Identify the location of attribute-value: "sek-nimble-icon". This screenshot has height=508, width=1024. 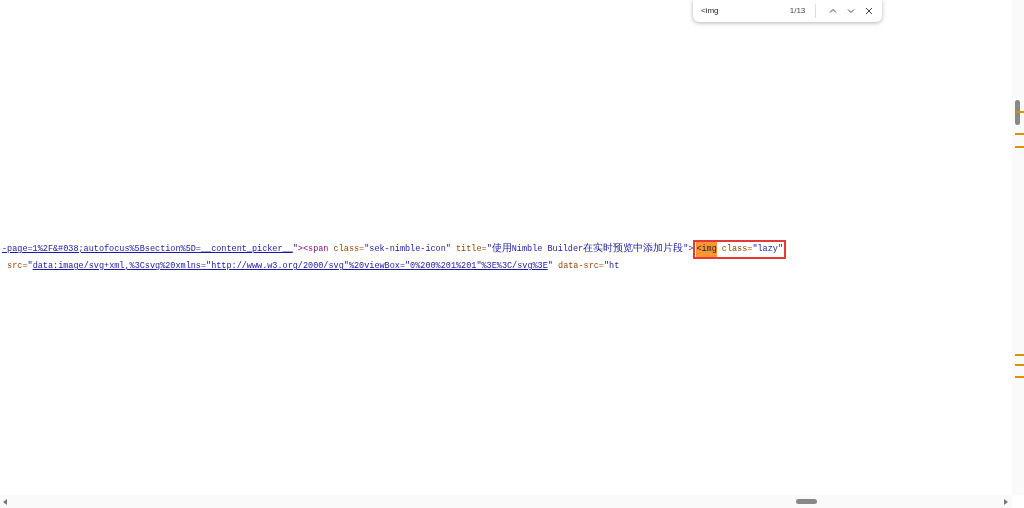
(407, 249).